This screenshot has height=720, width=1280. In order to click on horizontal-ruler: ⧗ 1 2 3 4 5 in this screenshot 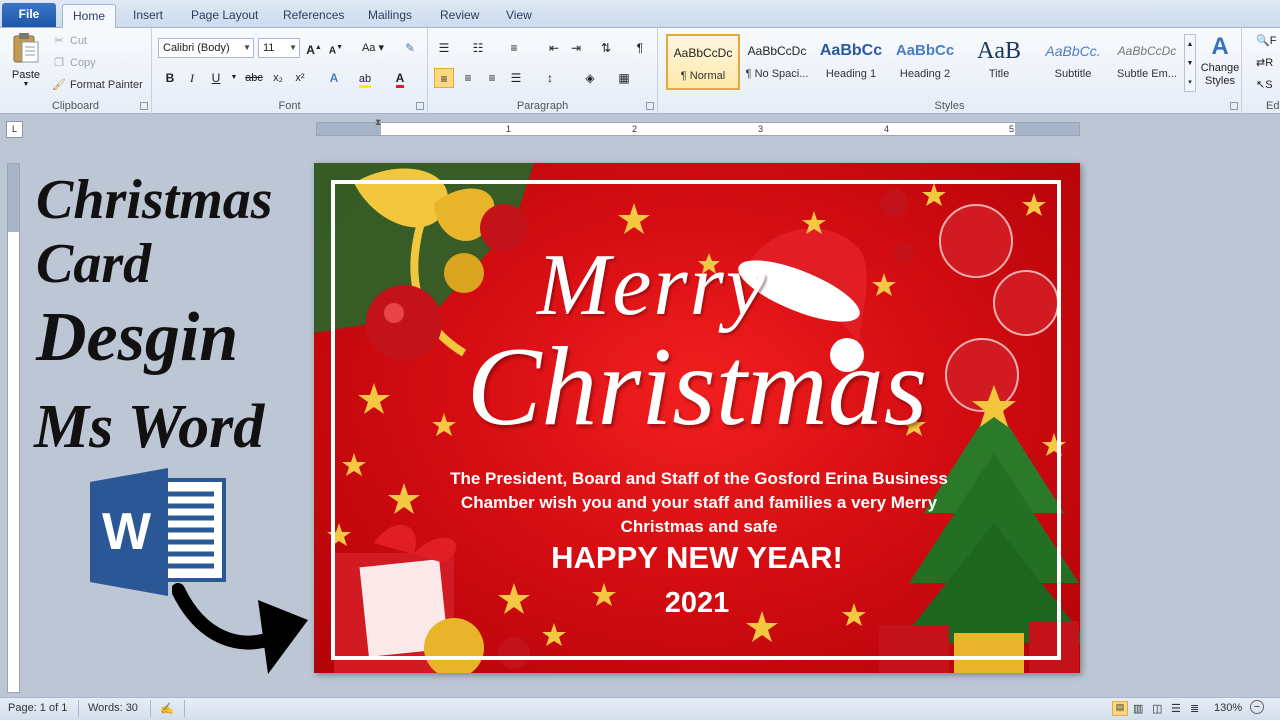, I will do `click(698, 126)`.